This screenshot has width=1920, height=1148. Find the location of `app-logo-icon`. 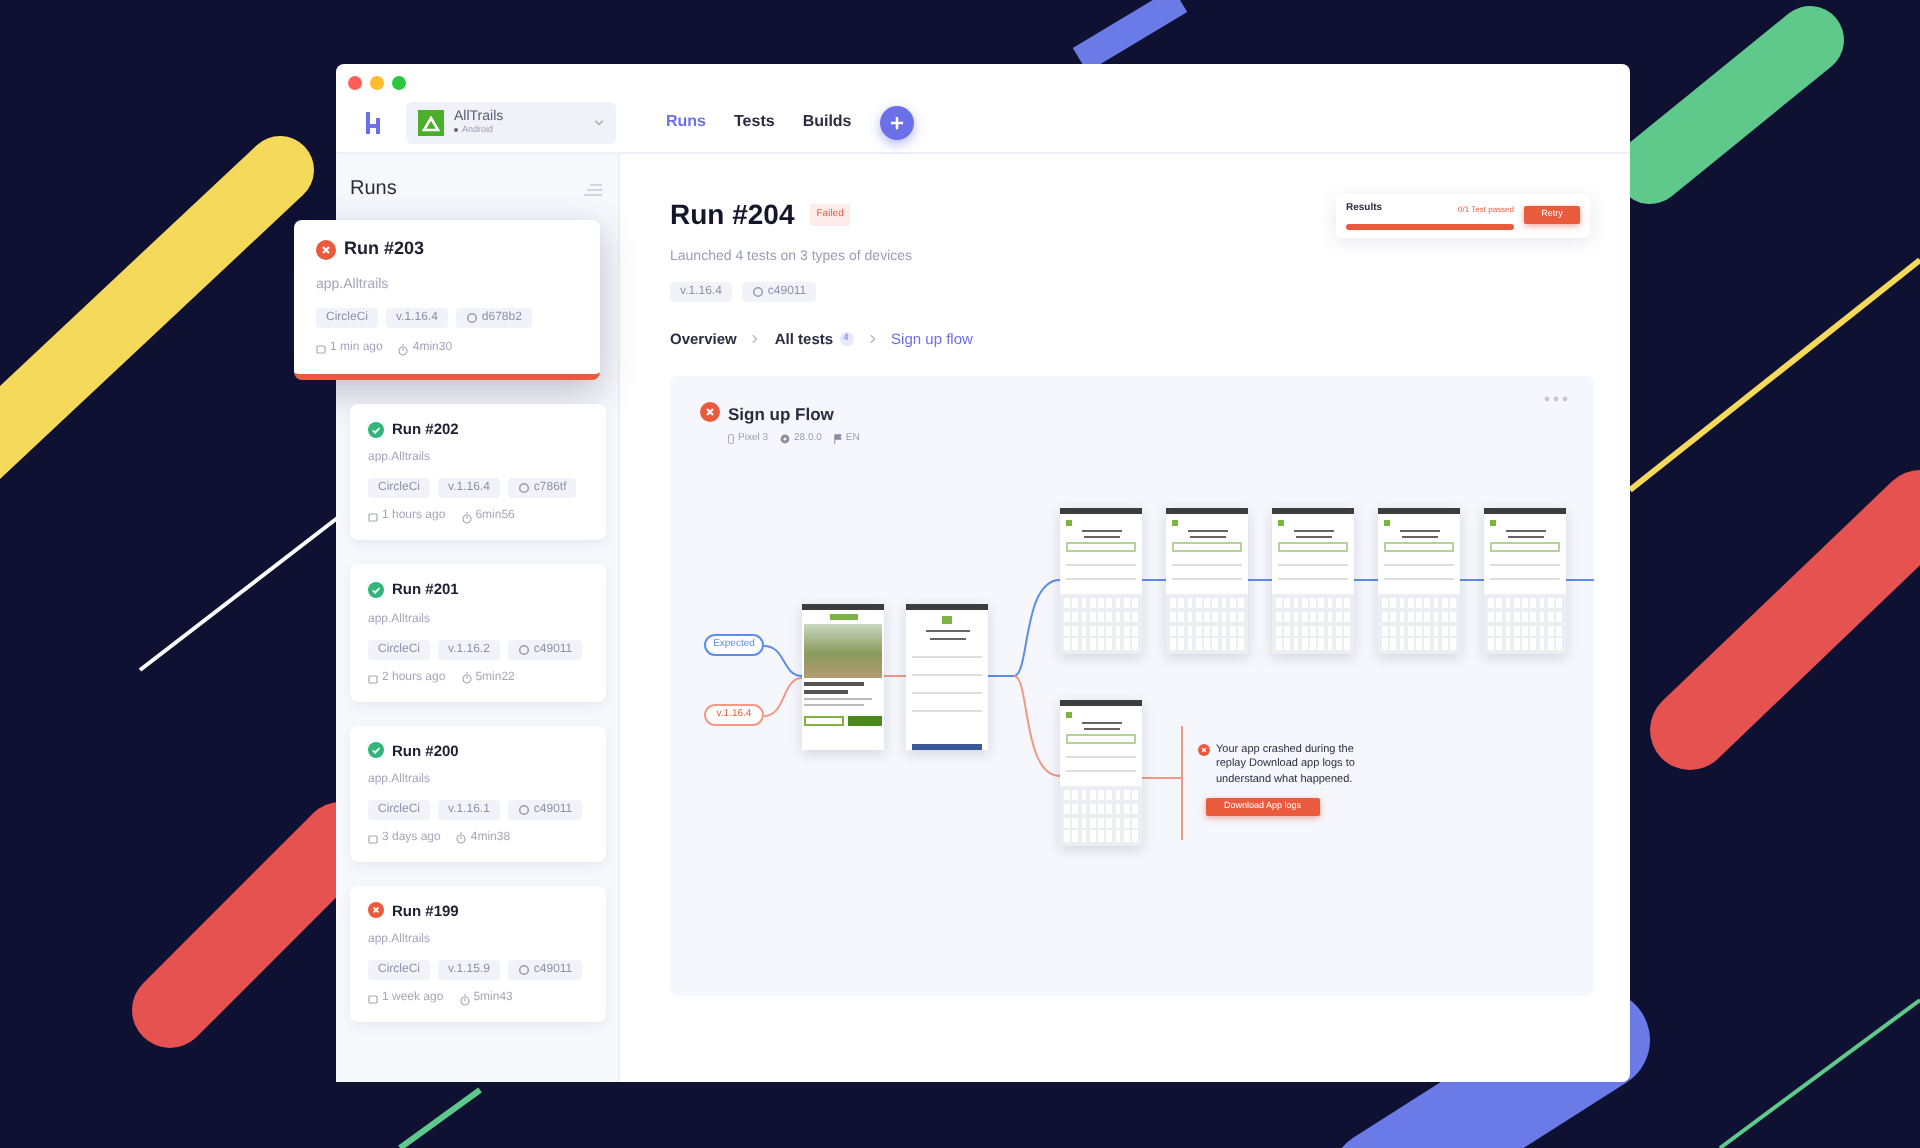

app-logo-icon is located at coordinates (431, 122).